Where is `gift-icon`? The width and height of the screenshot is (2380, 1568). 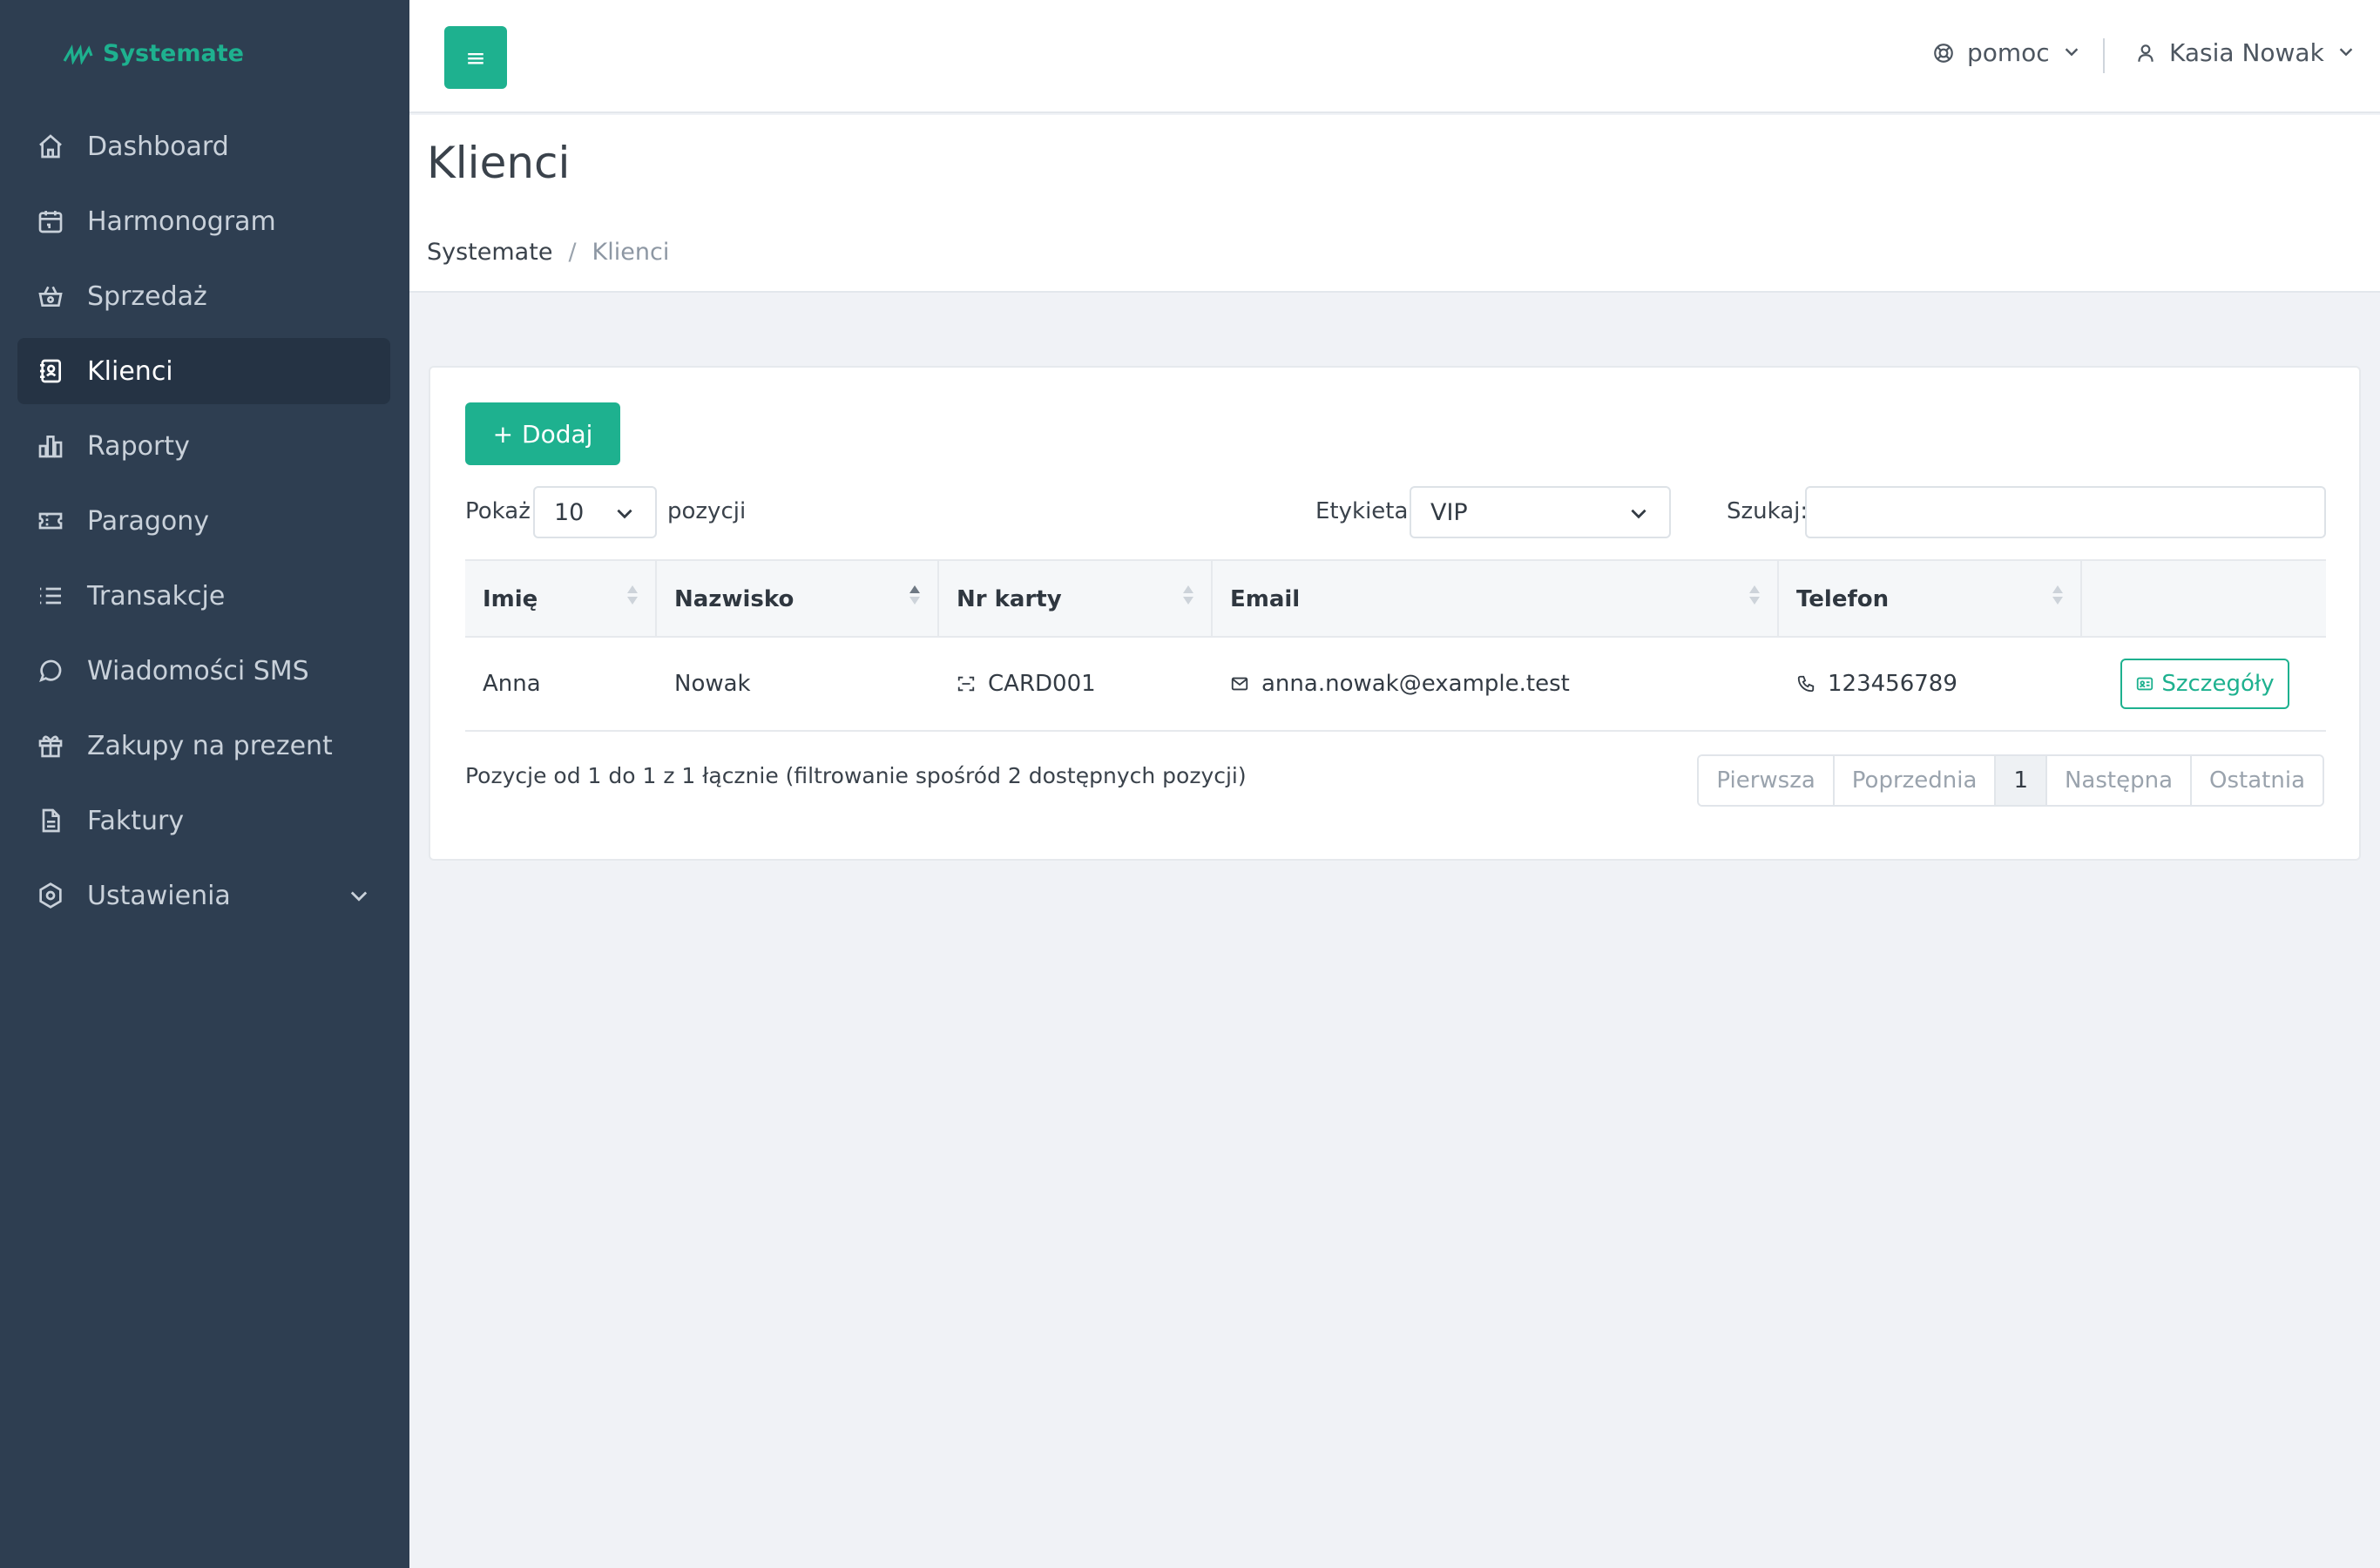
gift-icon is located at coordinates (50, 746).